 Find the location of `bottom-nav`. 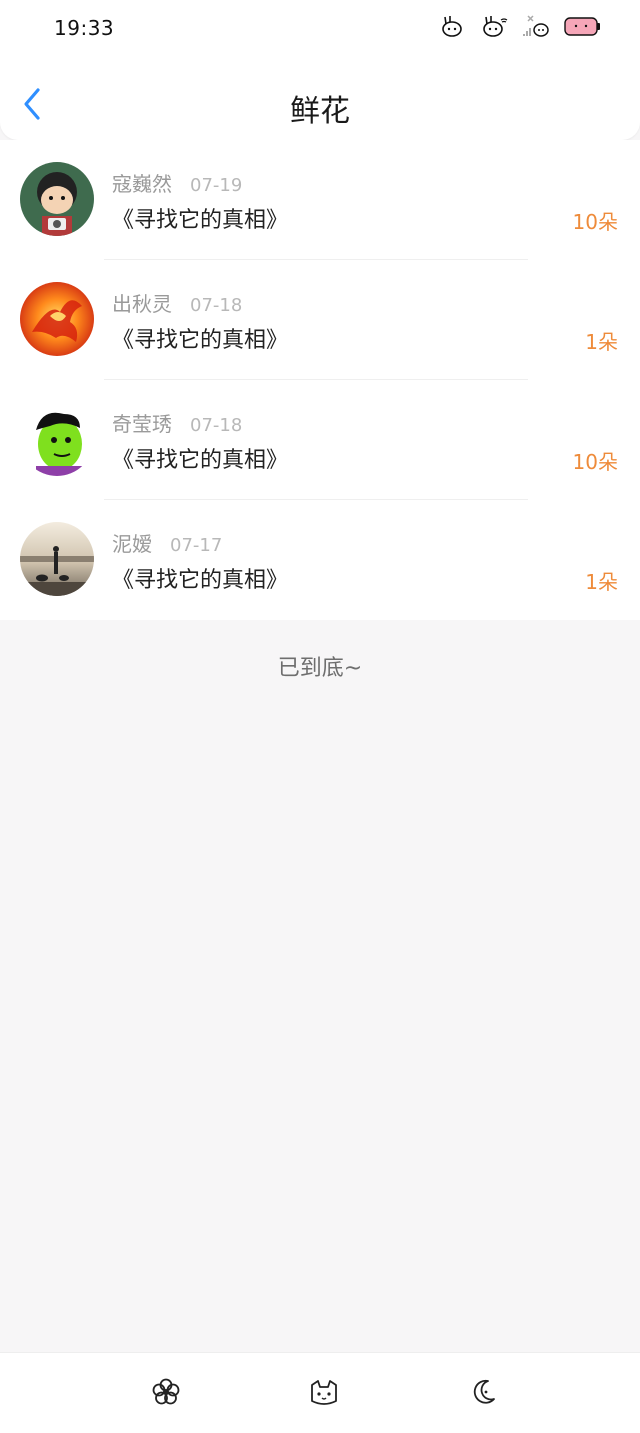

bottom-nav is located at coordinates (320, 1392).